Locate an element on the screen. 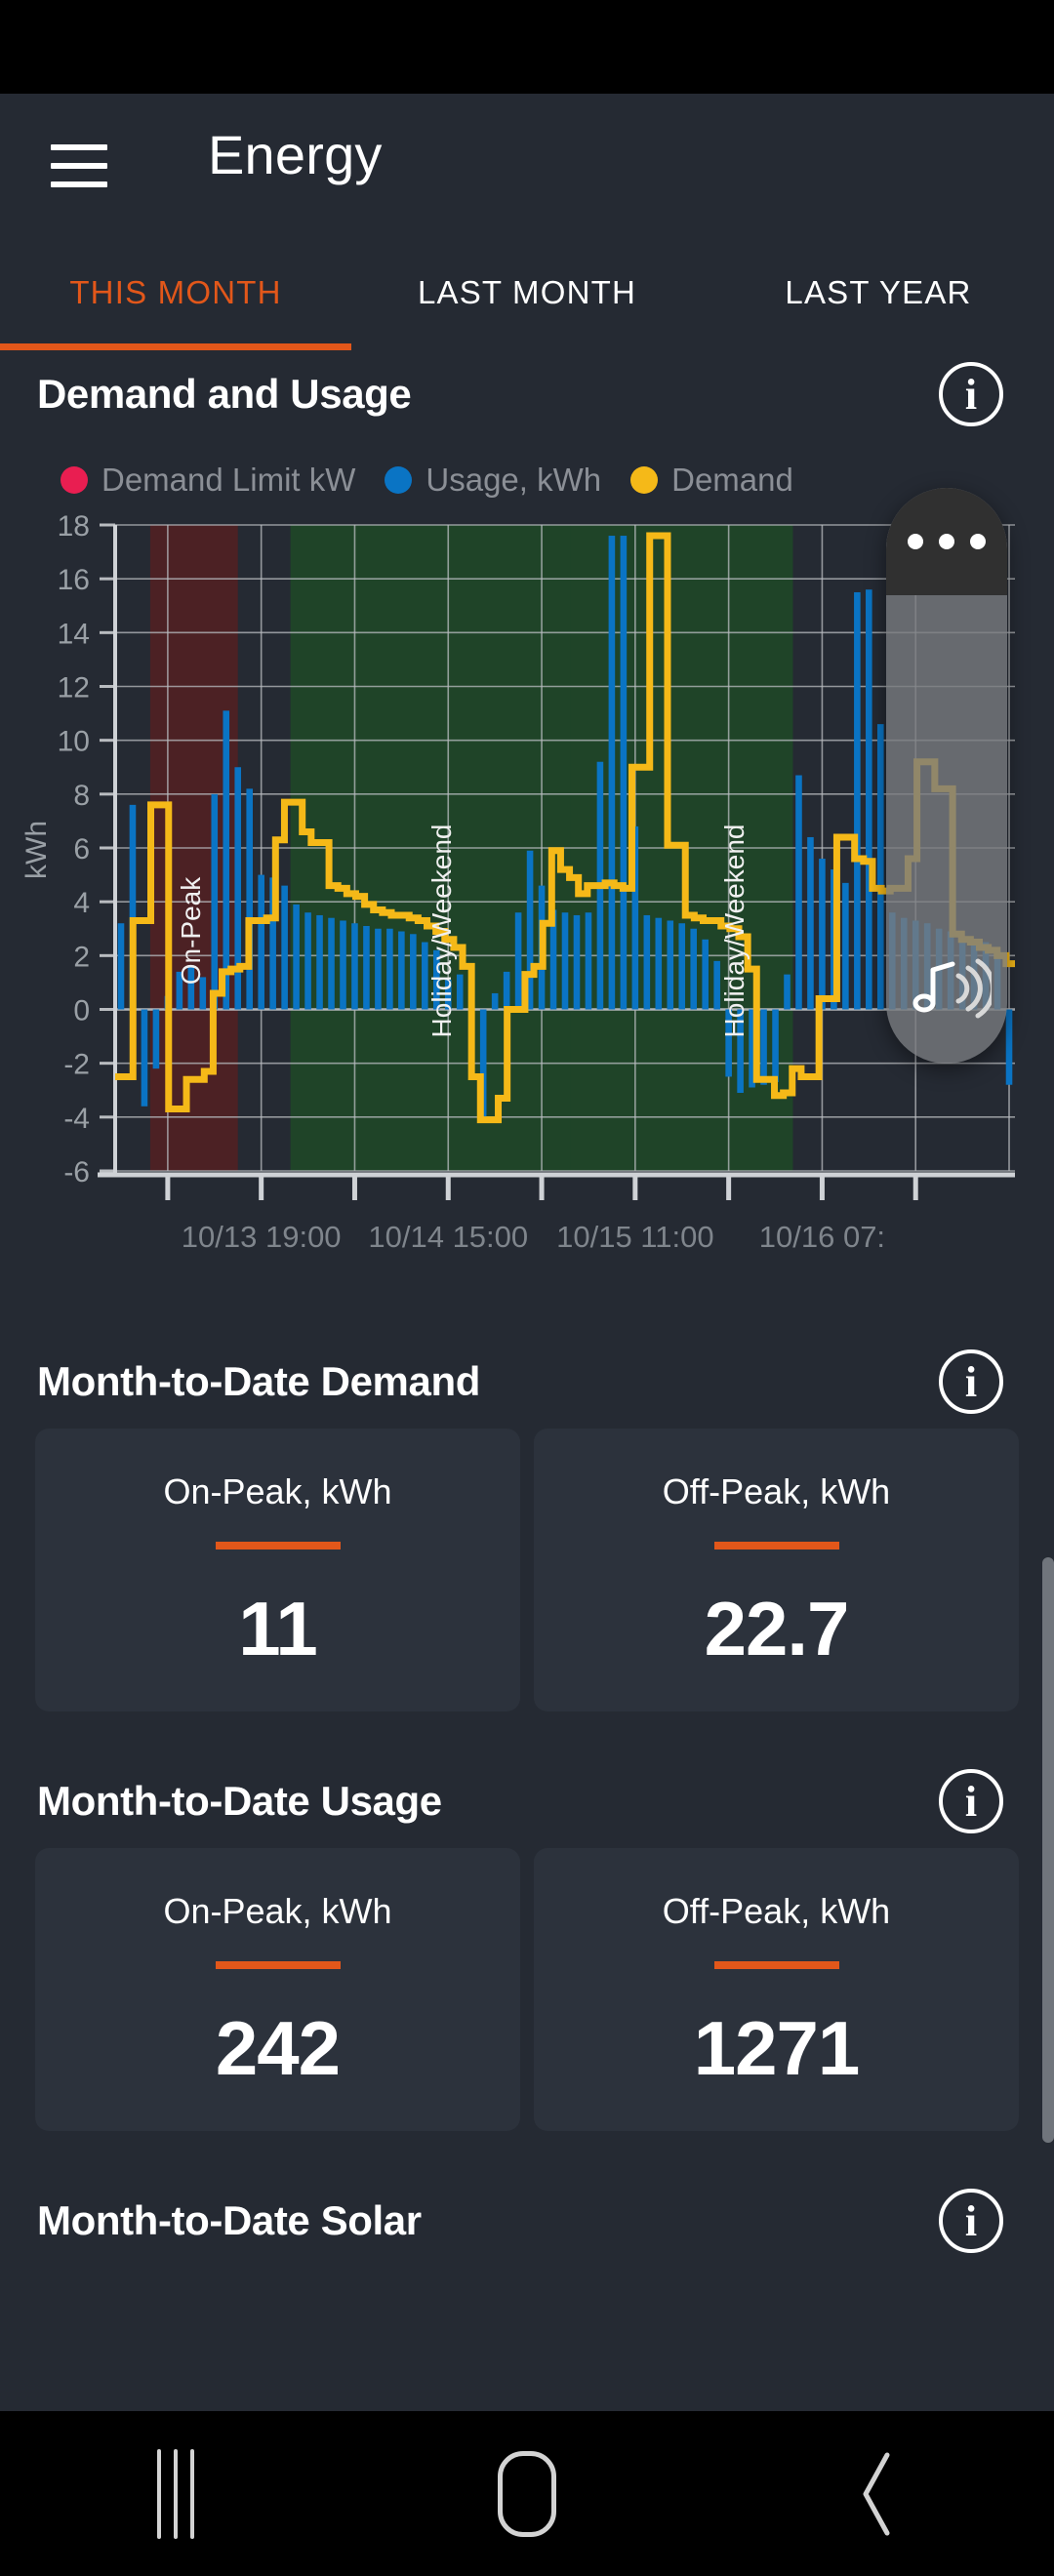 This screenshot has width=1054, height=2576. hamburger-icon is located at coordinates (79, 165).